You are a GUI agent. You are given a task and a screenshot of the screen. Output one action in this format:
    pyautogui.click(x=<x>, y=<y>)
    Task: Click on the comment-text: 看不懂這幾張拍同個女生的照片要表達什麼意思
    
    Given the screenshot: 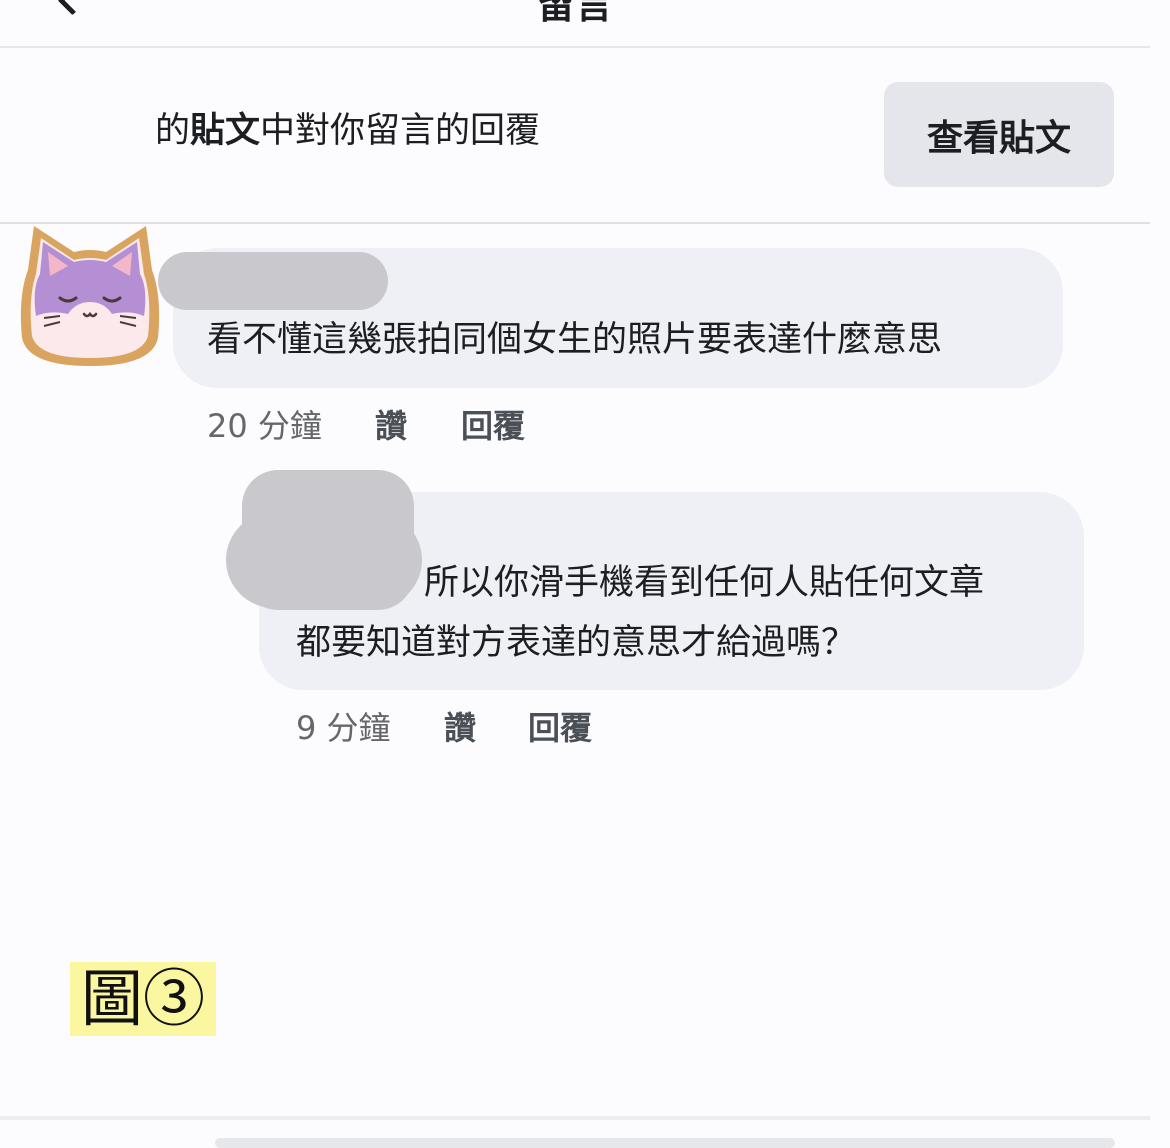 What is the action you would take?
    pyautogui.click(x=575, y=340)
    